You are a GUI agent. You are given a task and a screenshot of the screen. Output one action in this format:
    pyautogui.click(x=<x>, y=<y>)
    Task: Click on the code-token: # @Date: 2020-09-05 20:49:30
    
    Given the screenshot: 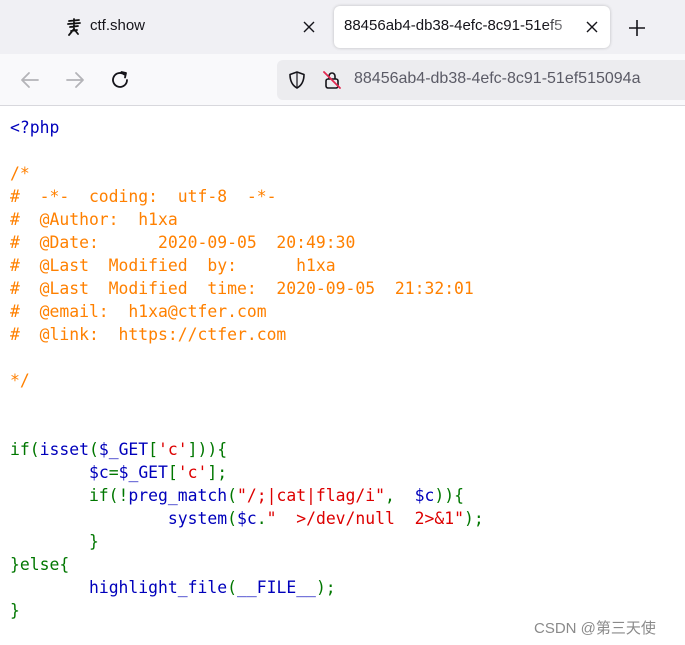 What is the action you would take?
    pyautogui.click(x=183, y=242)
    